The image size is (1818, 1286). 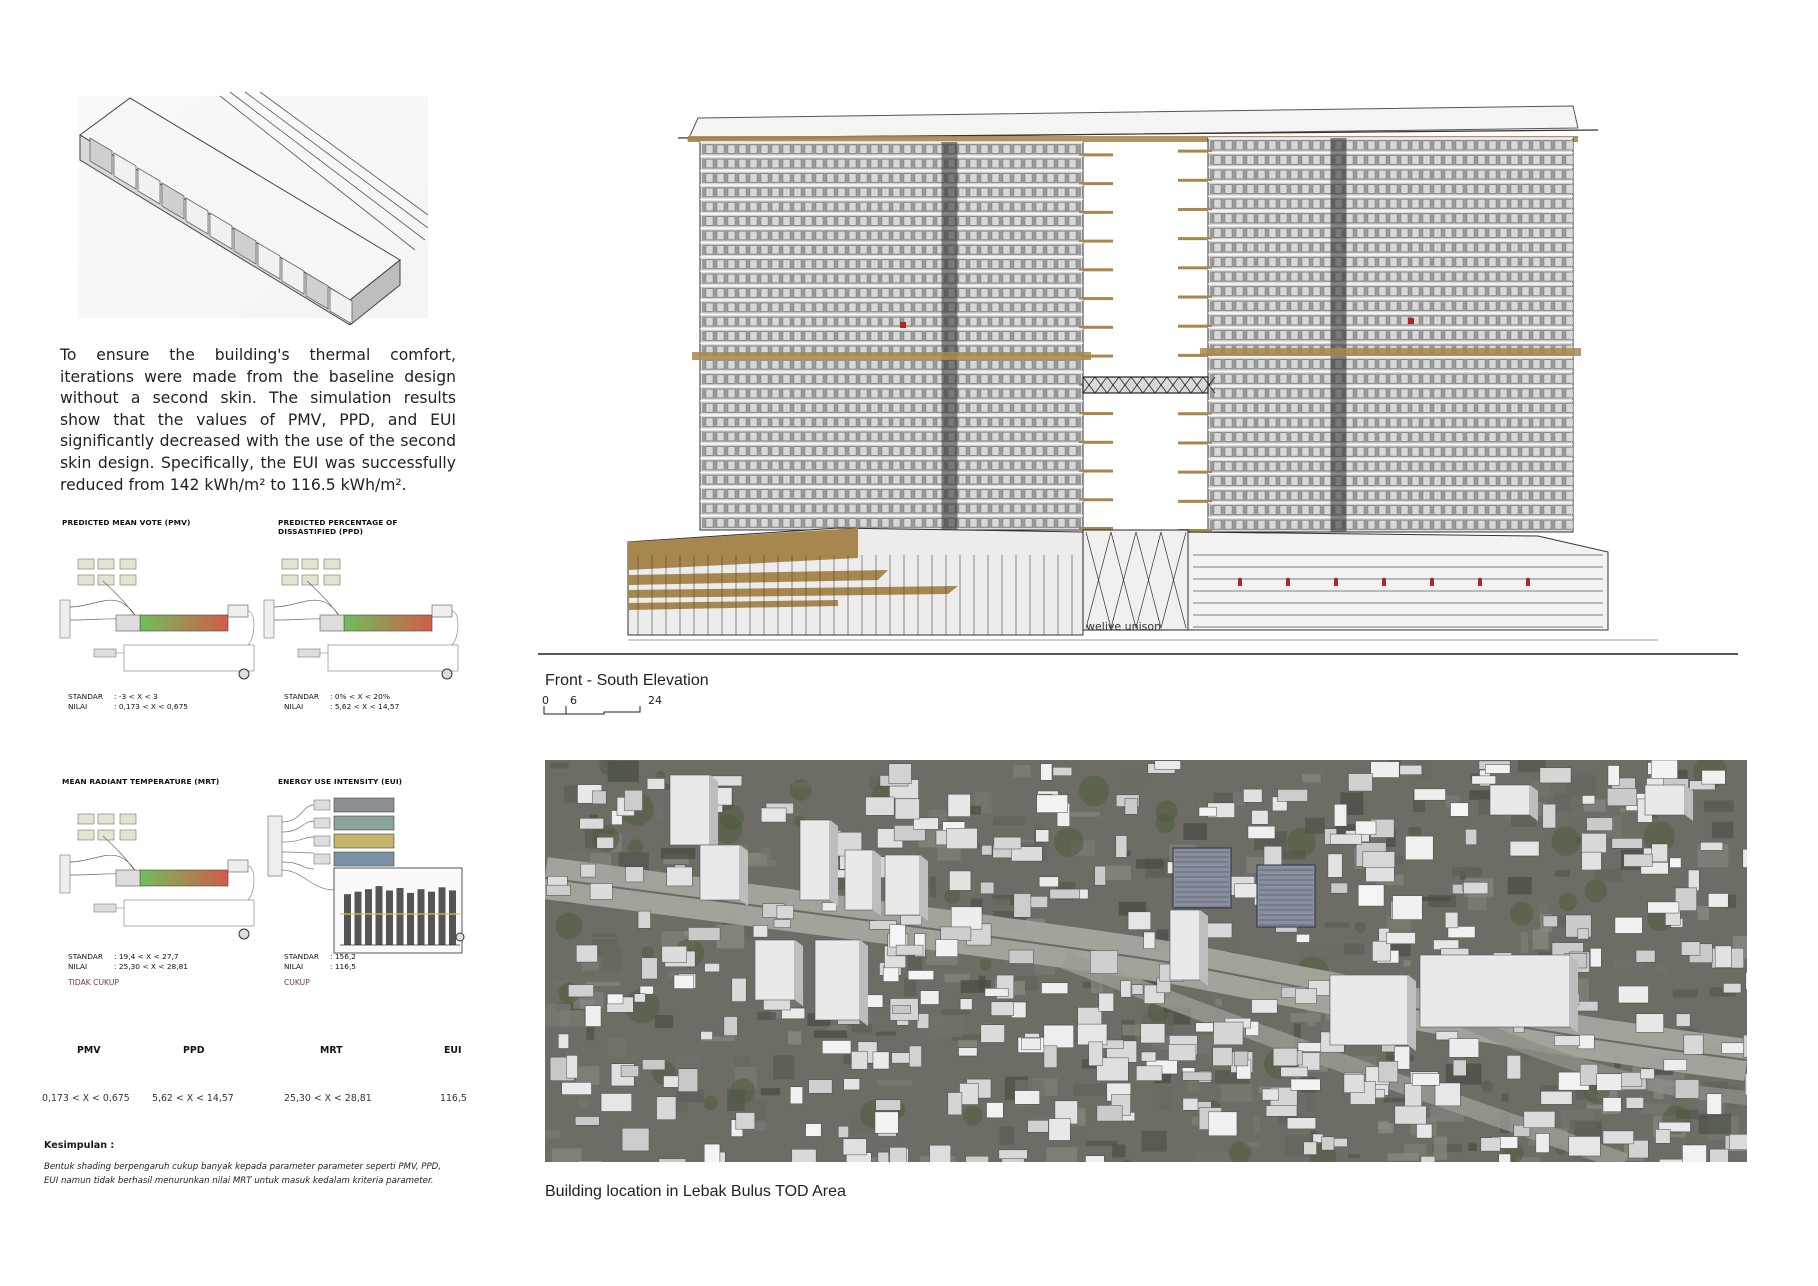 I want to click on right-residential-tower, so click(x=1379, y=335).